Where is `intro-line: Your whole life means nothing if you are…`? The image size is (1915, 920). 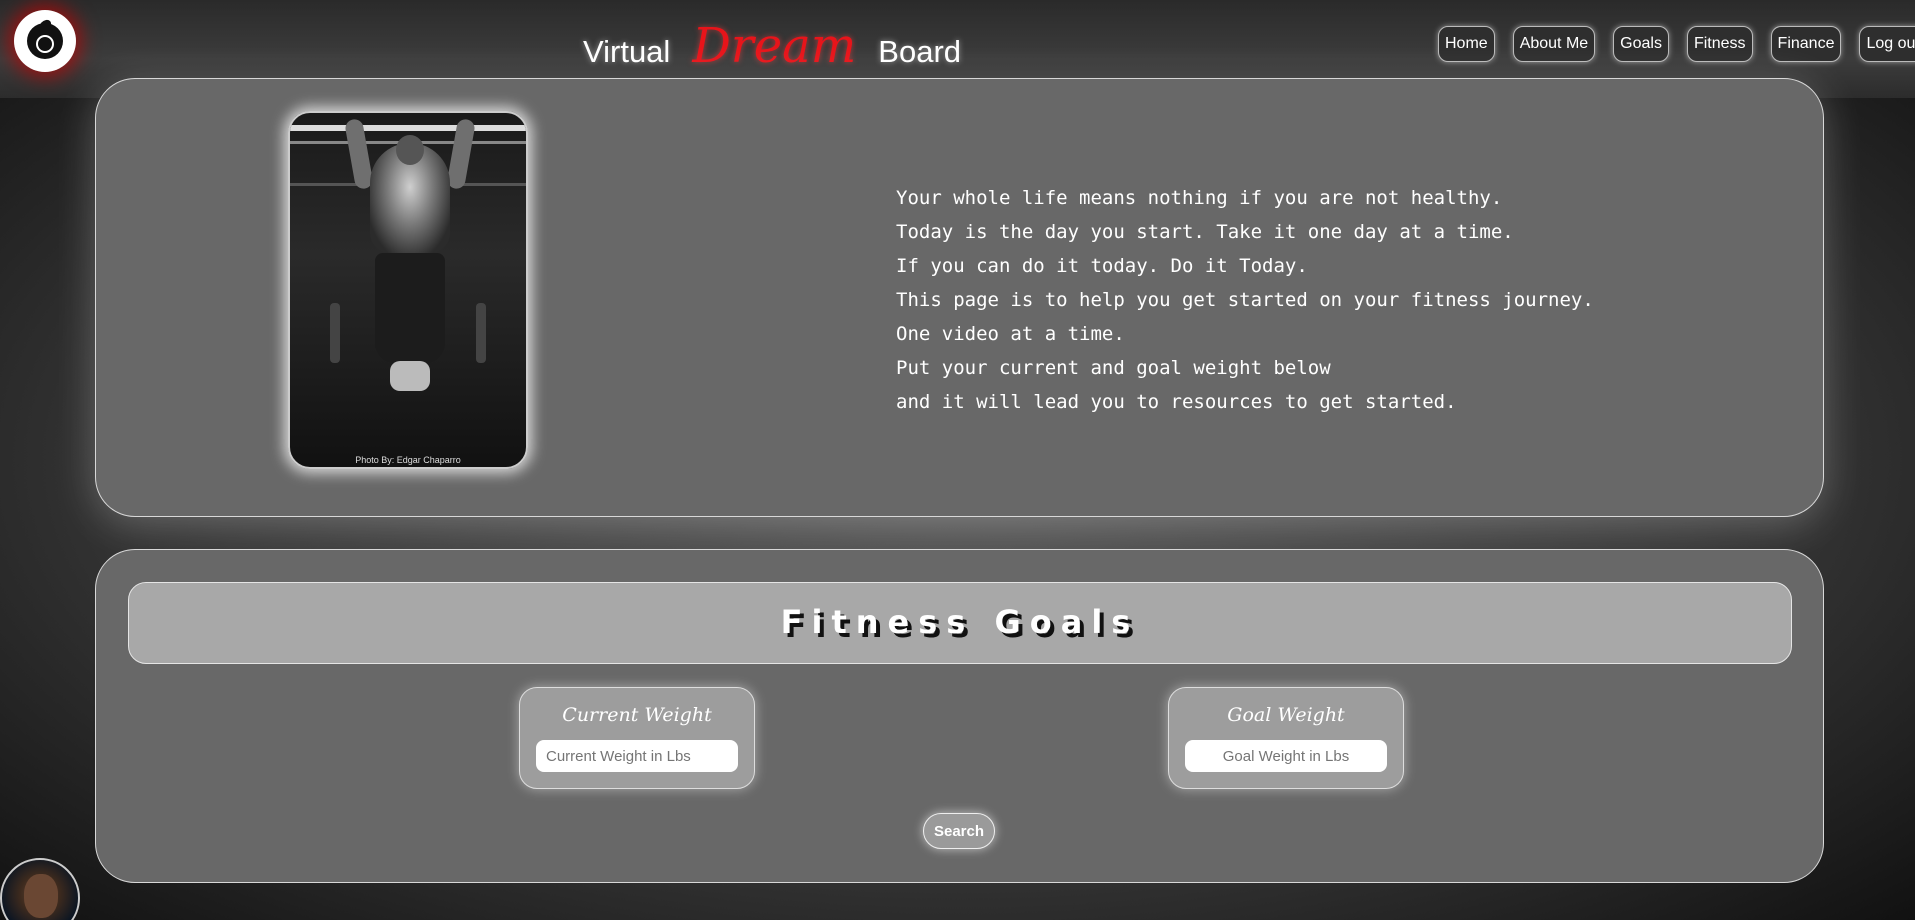
intro-line: Your whole life means nothing if you are… is located at coordinates (1199, 198).